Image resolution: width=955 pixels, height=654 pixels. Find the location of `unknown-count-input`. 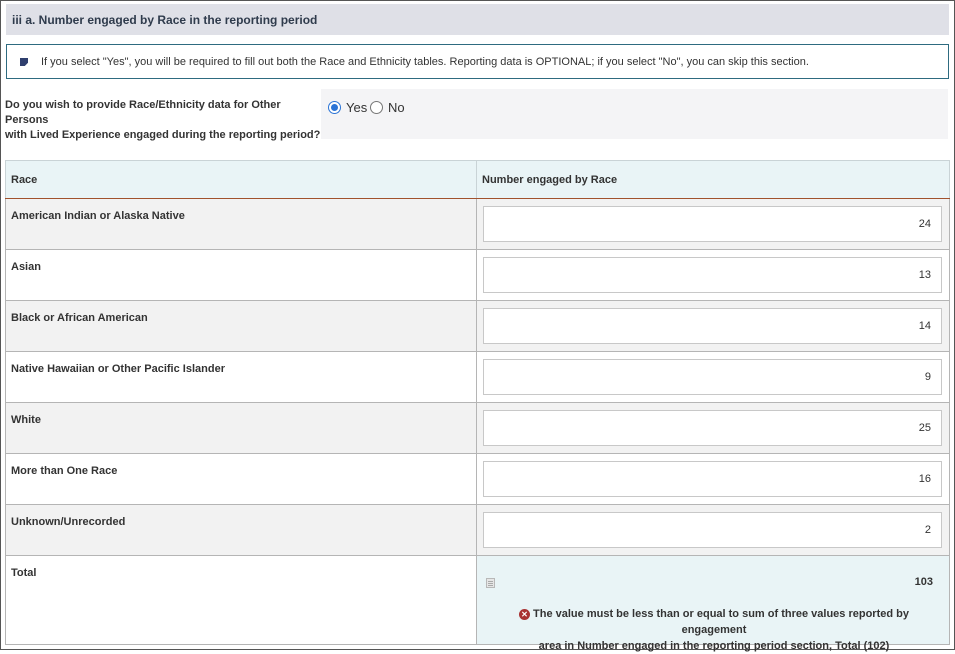

unknown-count-input is located at coordinates (712, 530).